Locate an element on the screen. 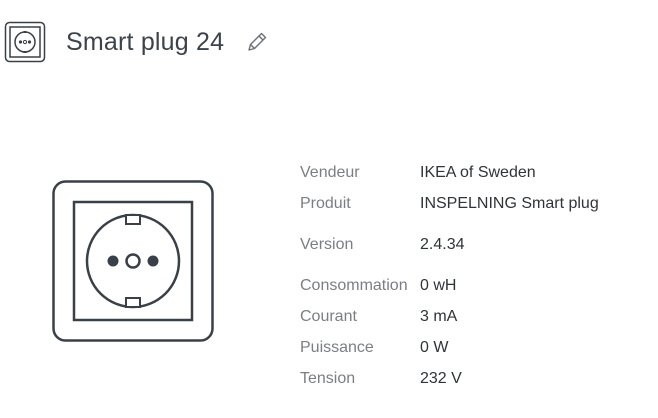 The image size is (658, 418). product-value: INSPELNING Smart plug is located at coordinates (509, 203).